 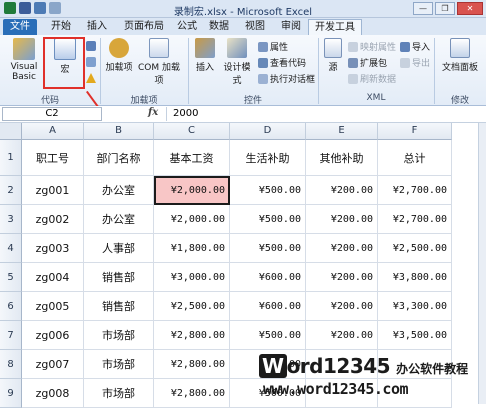 What do you see at coordinates (282, 62) in the screenshot?
I see `view-code-button: 查看代码` at bounding box center [282, 62].